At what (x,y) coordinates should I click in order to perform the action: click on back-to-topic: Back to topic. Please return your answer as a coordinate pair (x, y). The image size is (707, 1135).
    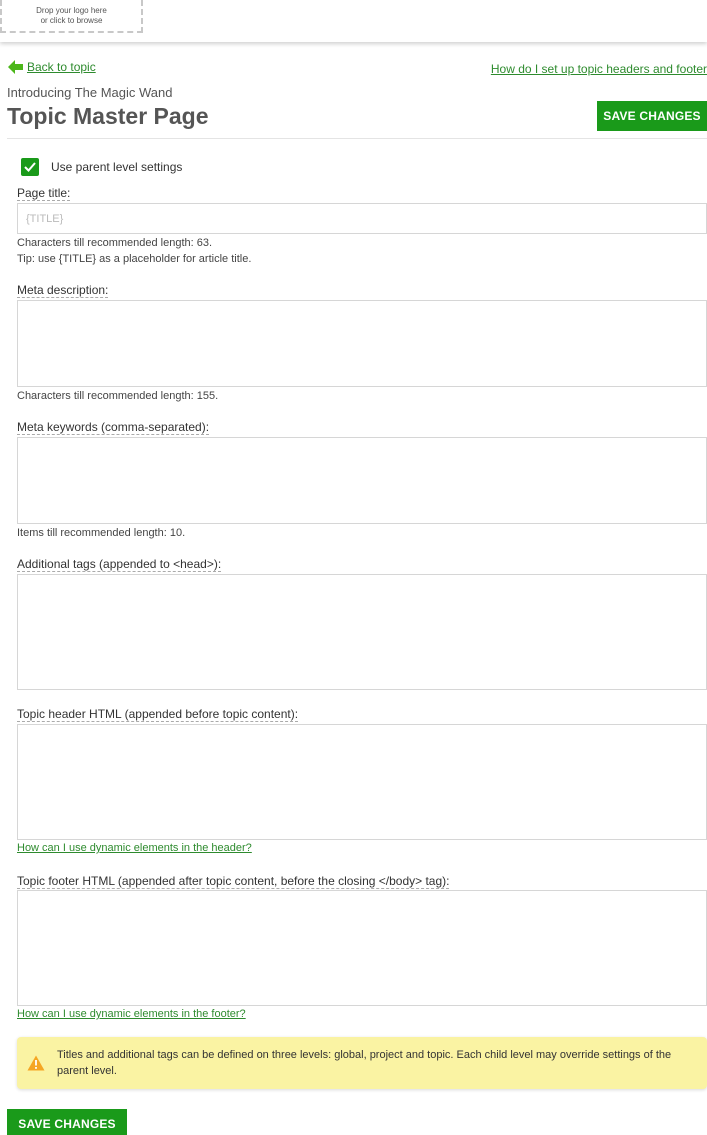
    Looking at the image, I should click on (52, 67).